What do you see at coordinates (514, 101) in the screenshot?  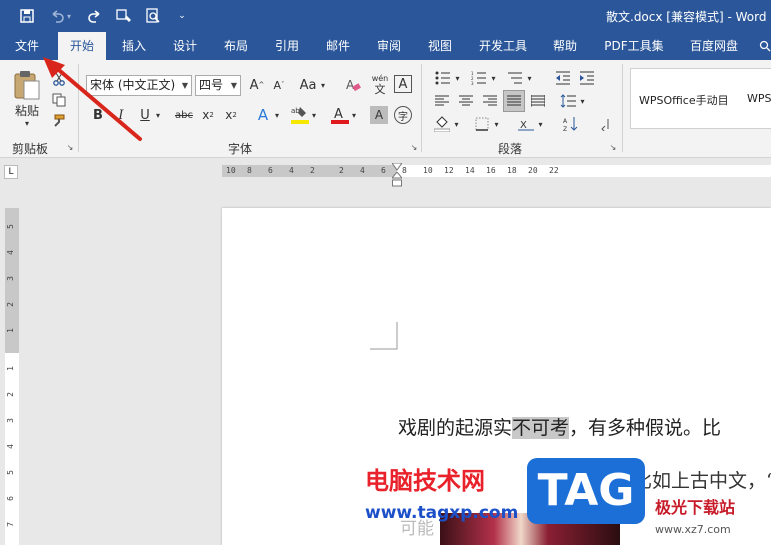 I see `justify-icon` at bounding box center [514, 101].